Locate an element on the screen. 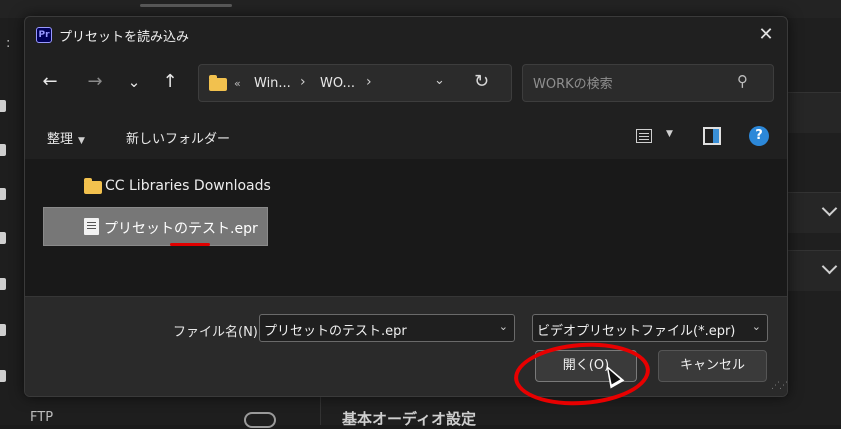 This screenshot has height=429, width=841. navigation-bar: ← → ⌄ ↑ « Win... › WO... › ⌄ ↻ ⚲ is located at coordinates (406, 82).